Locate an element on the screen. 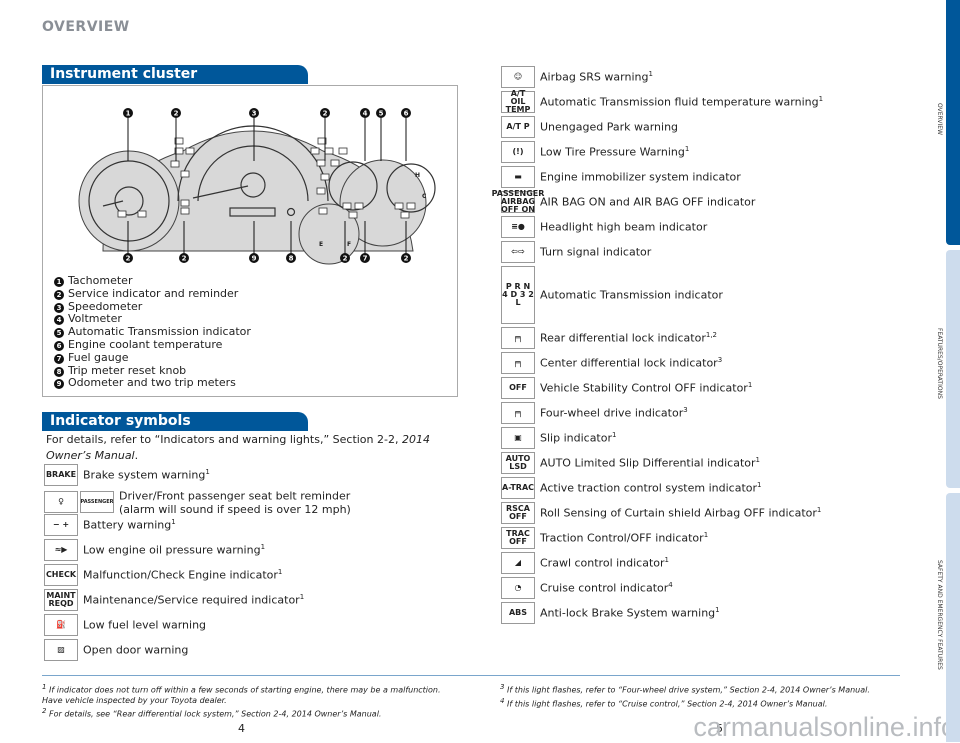 This screenshot has width=960, height=743. icon-lettering: AUTO LSD is located at coordinates (518, 462).